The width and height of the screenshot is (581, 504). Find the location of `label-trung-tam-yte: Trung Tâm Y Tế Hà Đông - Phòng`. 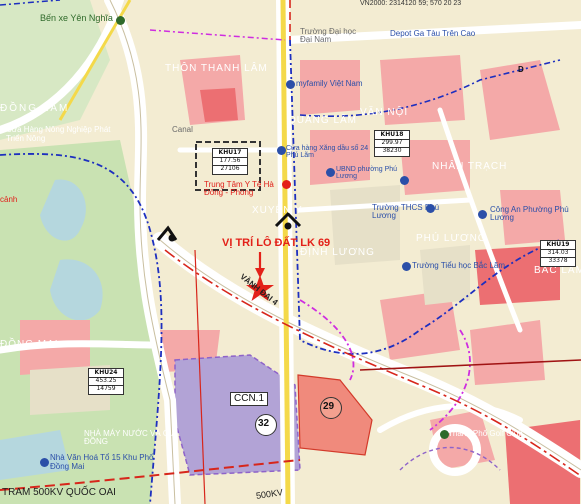

label-trung-tam-yte: Trung Tâm Y Tế Hà Đông - Phòng is located at coordinates (239, 188).